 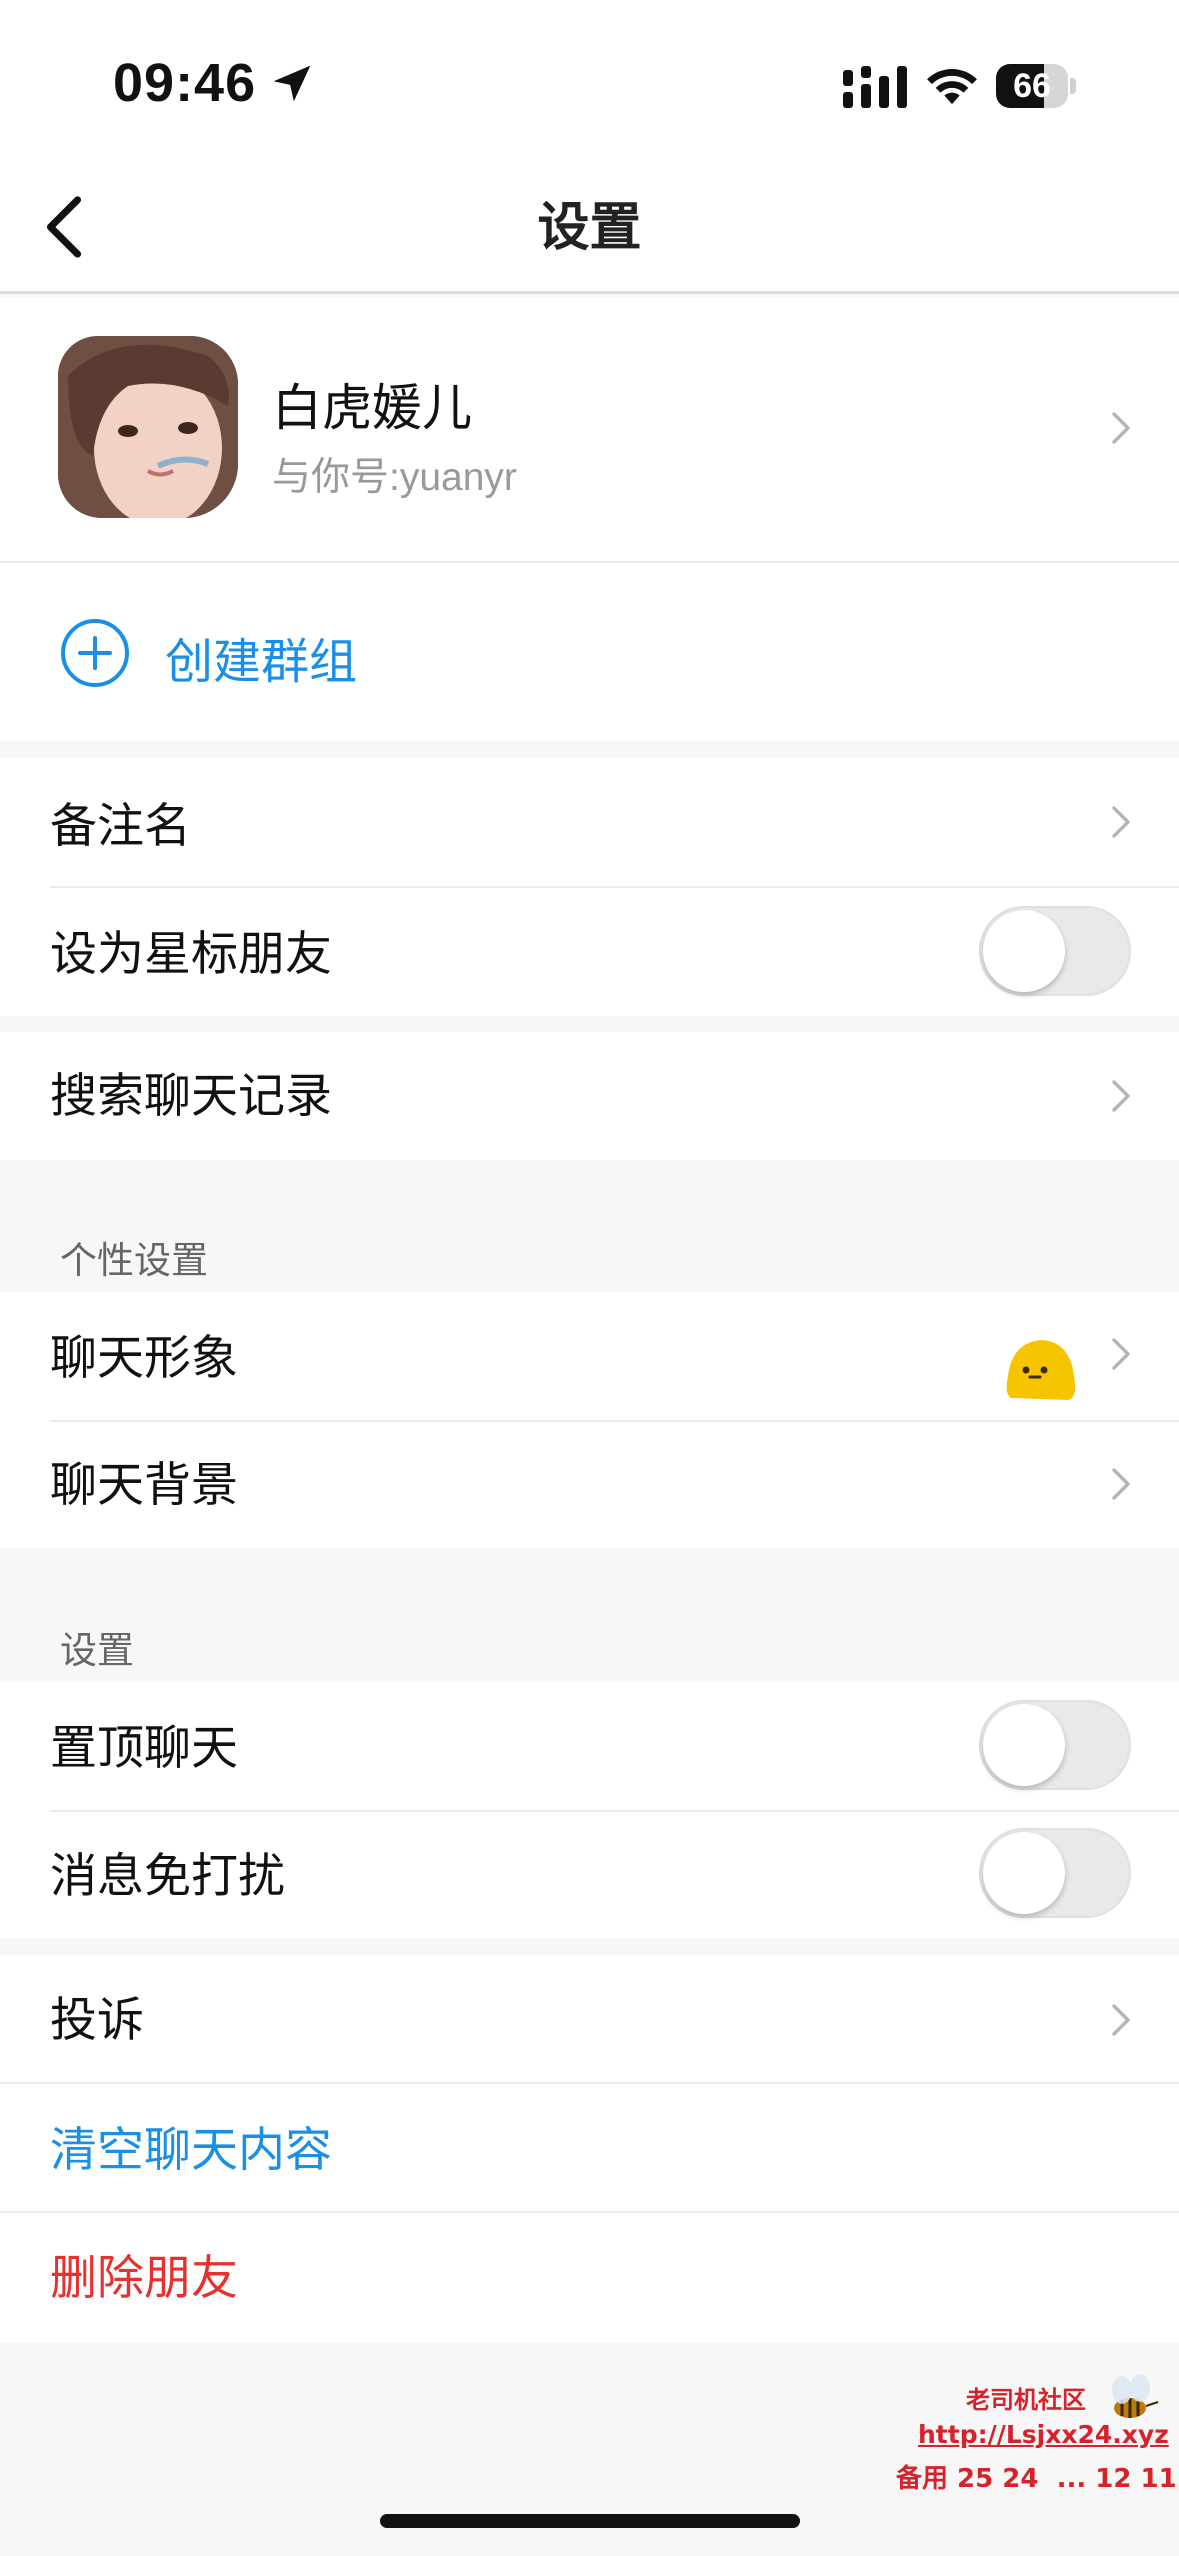 What do you see at coordinates (1041, 1370) in the screenshot?
I see `mascot-emoji-icon` at bounding box center [1041, 1370].